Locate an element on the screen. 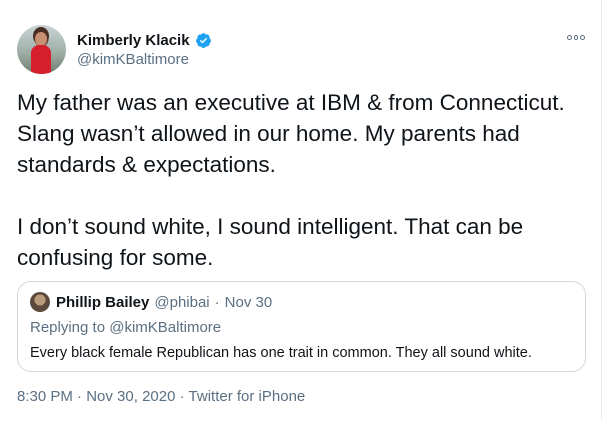 The height and width of the screenshot is (421, 616). tweet-time: 8:30 PM is located at coordinates (45, 396).